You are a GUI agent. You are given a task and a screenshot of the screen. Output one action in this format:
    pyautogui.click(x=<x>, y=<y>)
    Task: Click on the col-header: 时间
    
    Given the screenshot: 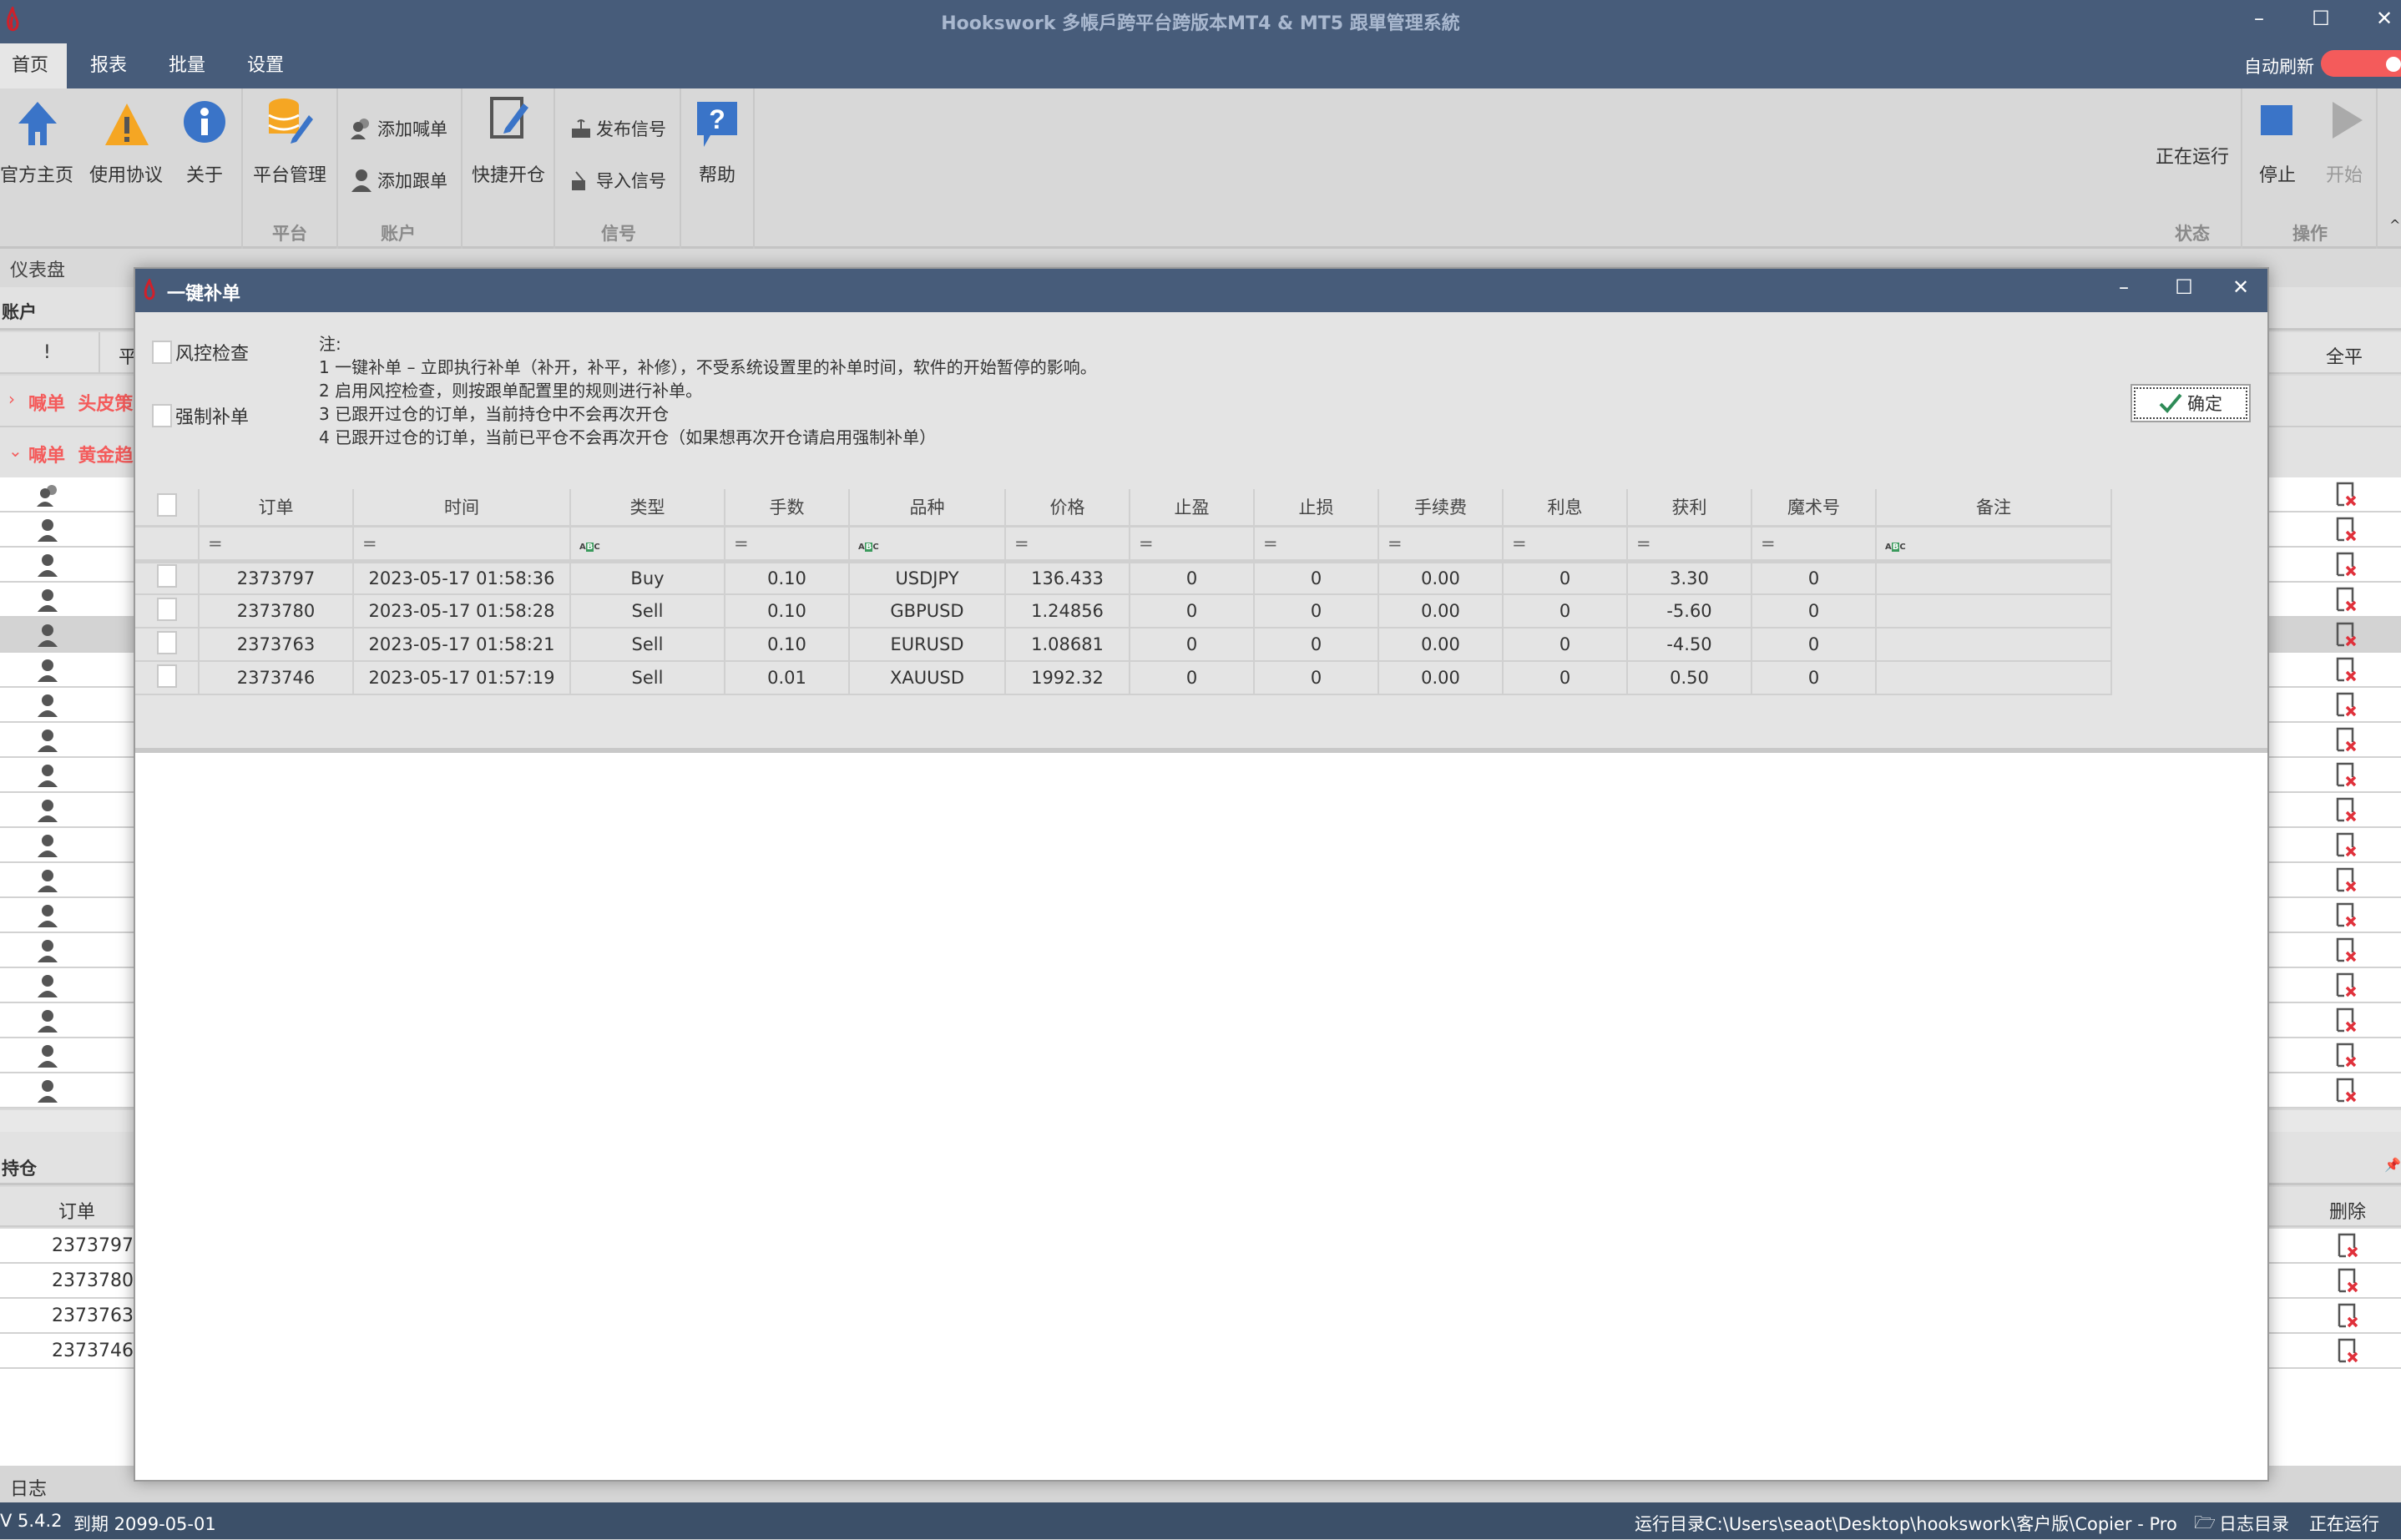 What is the action you would take?
    pyautogui.click(x=462, y=508)
    